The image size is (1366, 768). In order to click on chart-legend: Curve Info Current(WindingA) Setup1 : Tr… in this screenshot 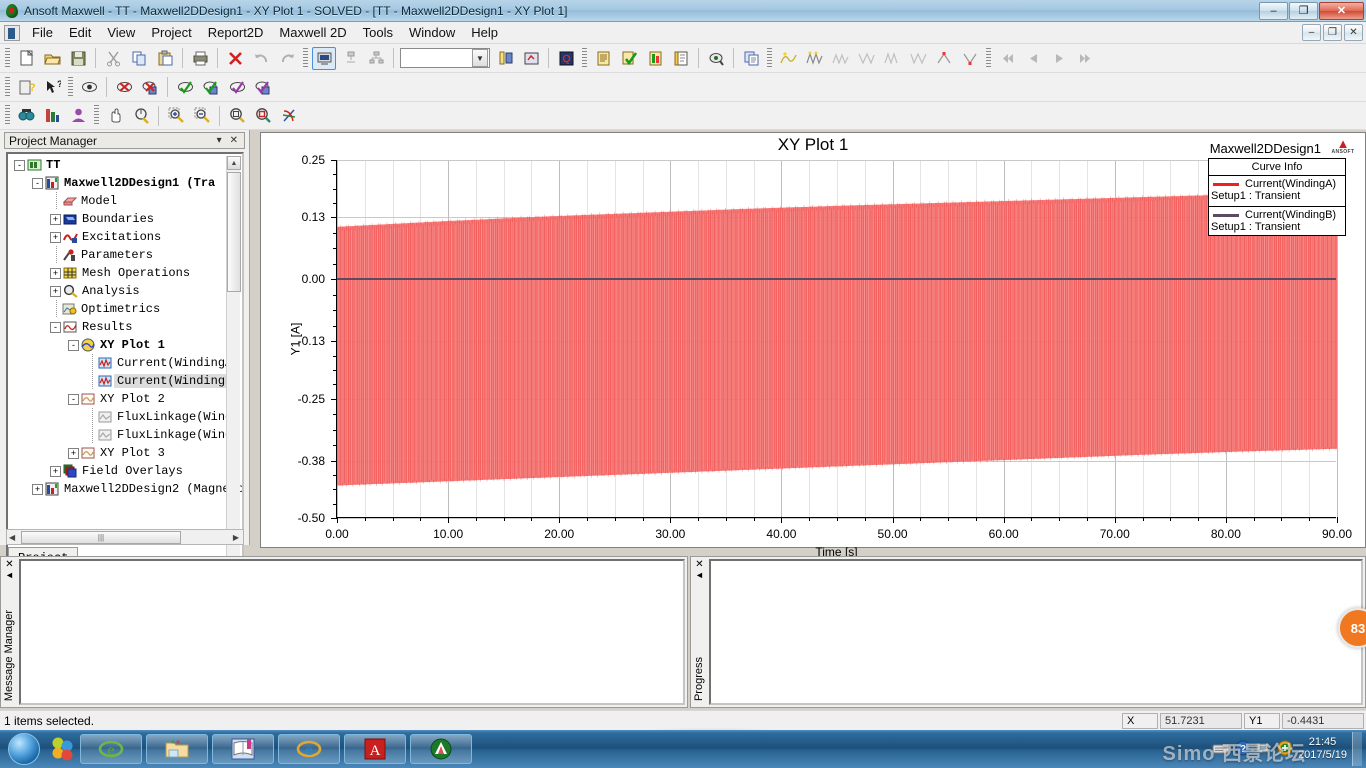, I will do `click(1277, 197)`.